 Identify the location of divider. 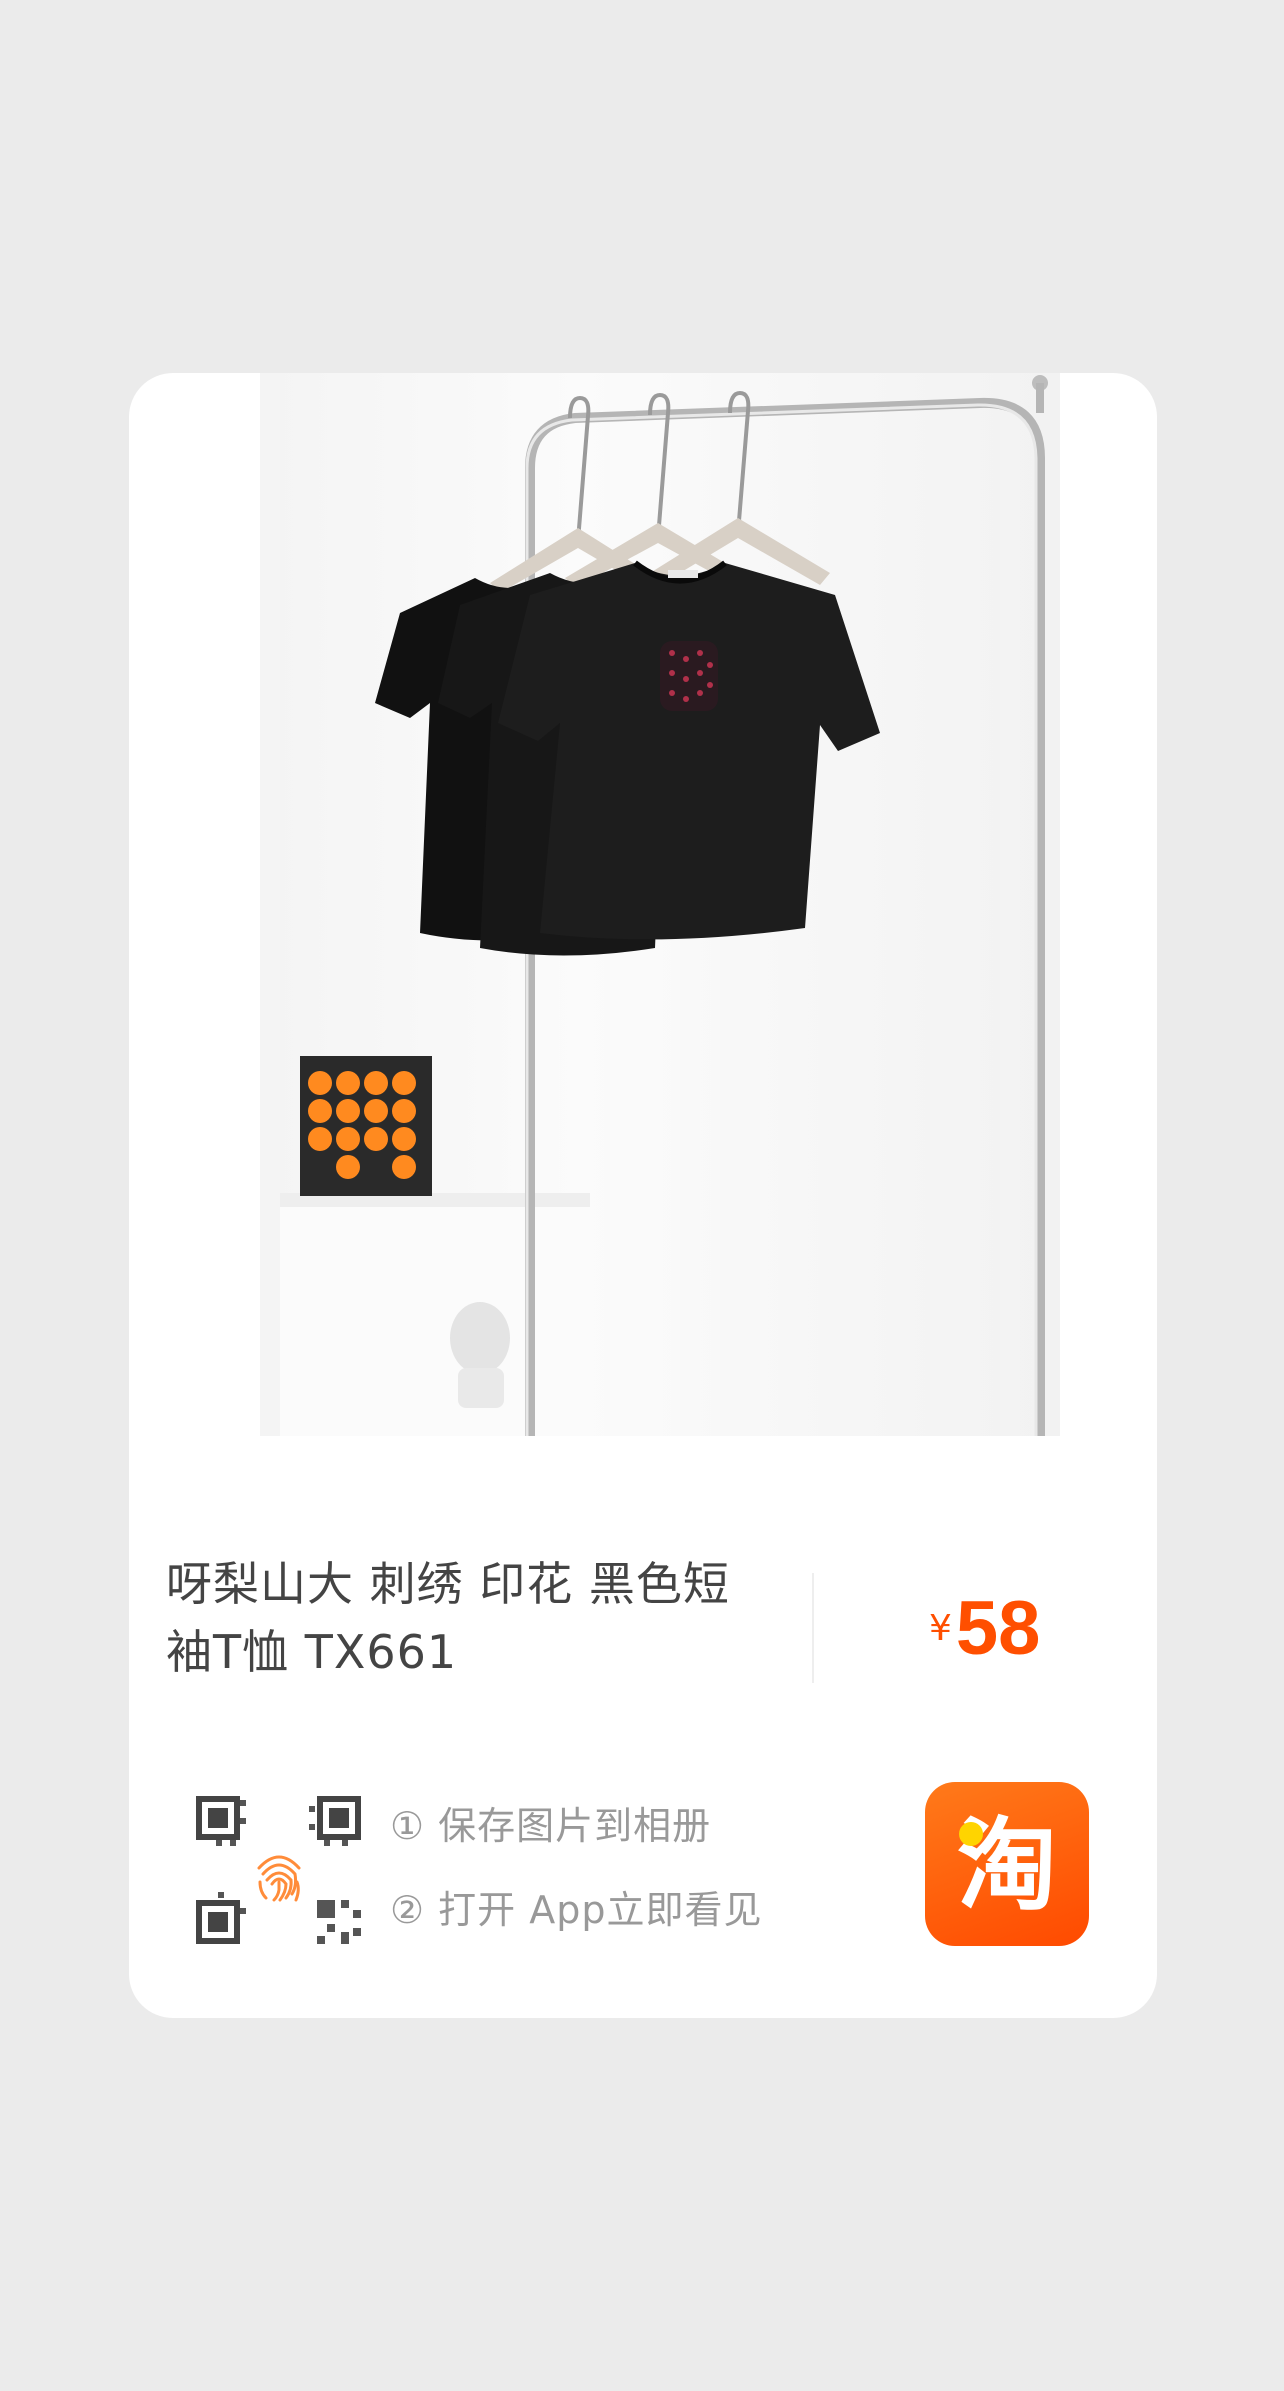
(813, 1628).